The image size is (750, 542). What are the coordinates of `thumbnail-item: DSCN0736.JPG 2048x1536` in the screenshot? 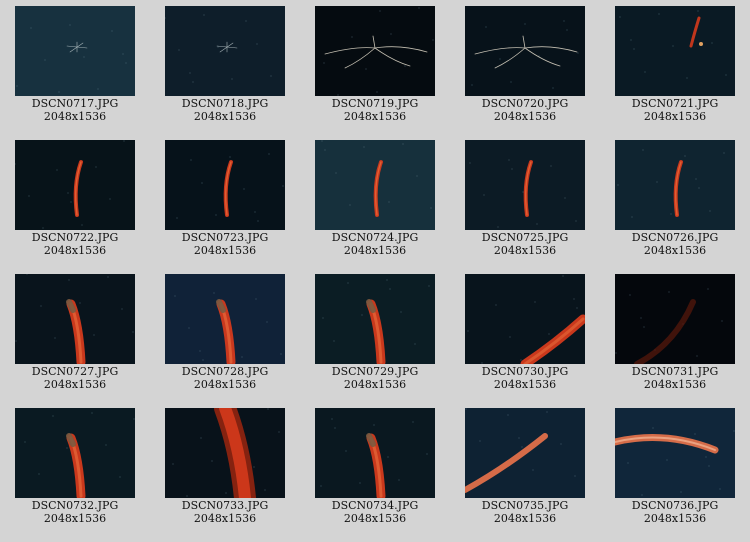 It's located at (675, 466).